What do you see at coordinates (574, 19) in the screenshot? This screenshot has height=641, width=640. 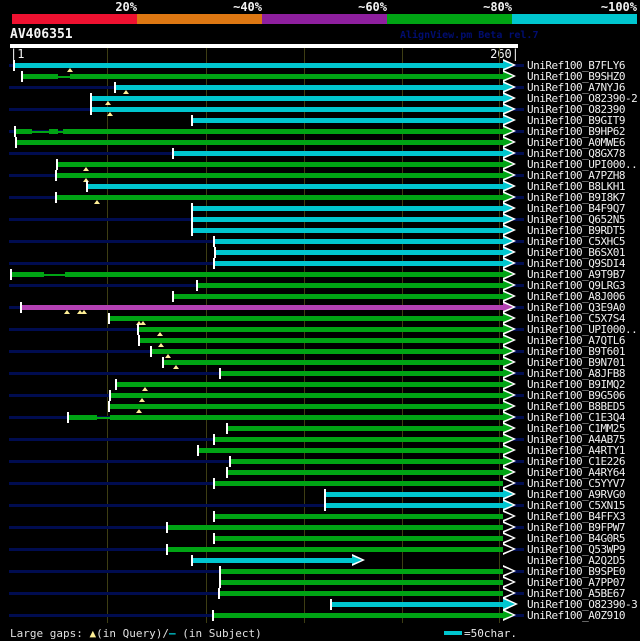 I see `scale-segment` at bounding box center [574, 19].